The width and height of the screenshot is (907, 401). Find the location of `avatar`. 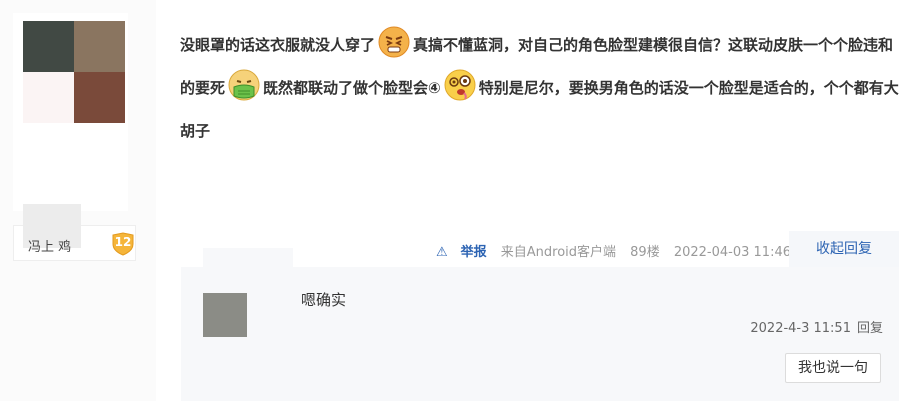

avatar is located at coordinates (74, 72).